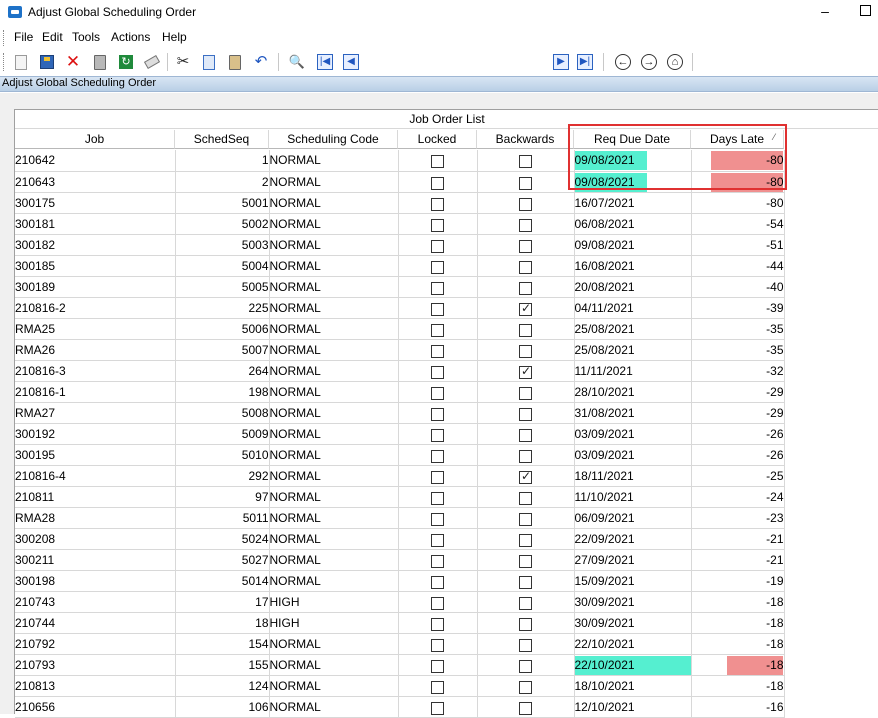 The width and height of the screenshot is (878, 718). Describe the element at coordinates (633, 560) in the screenshot. I see `cell-req-due-date: 27/09/2021` at that location.